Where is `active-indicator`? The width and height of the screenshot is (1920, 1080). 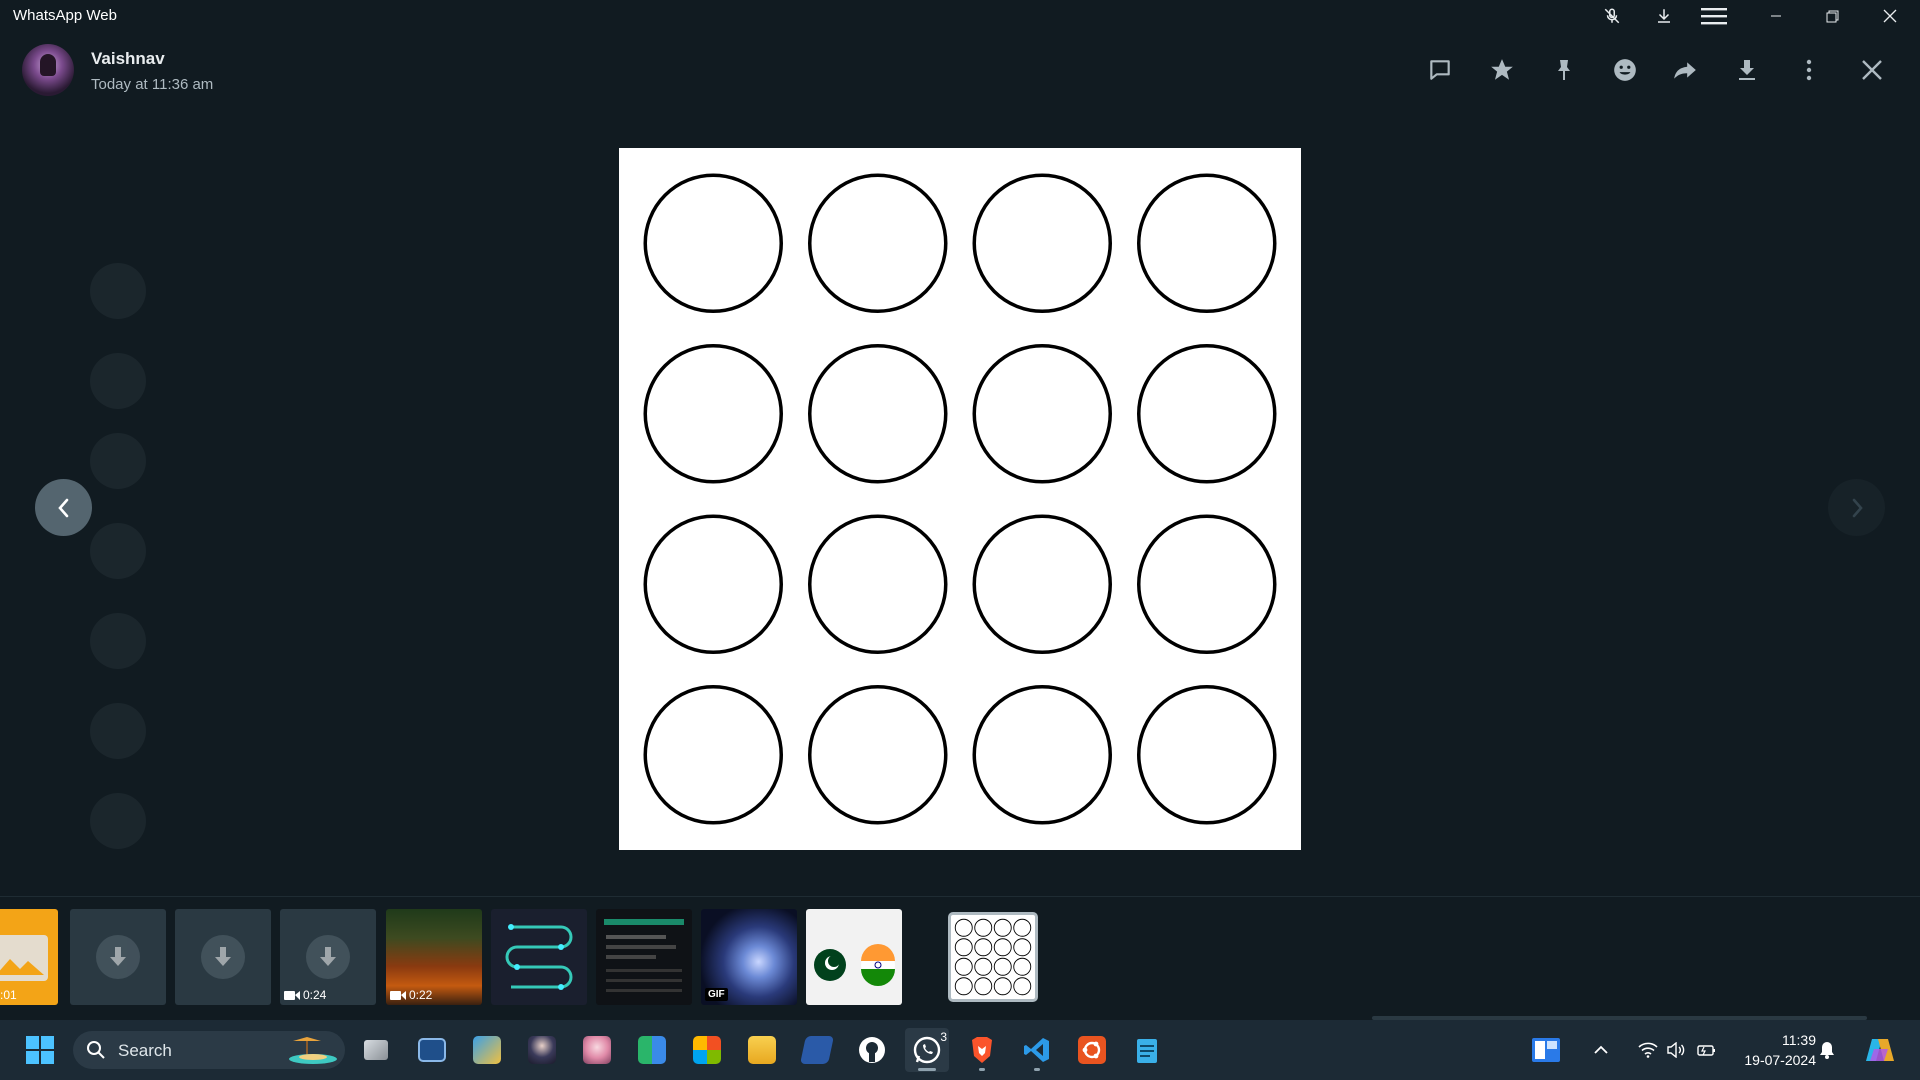 active-indicator is located at coordinates (927, 1069).